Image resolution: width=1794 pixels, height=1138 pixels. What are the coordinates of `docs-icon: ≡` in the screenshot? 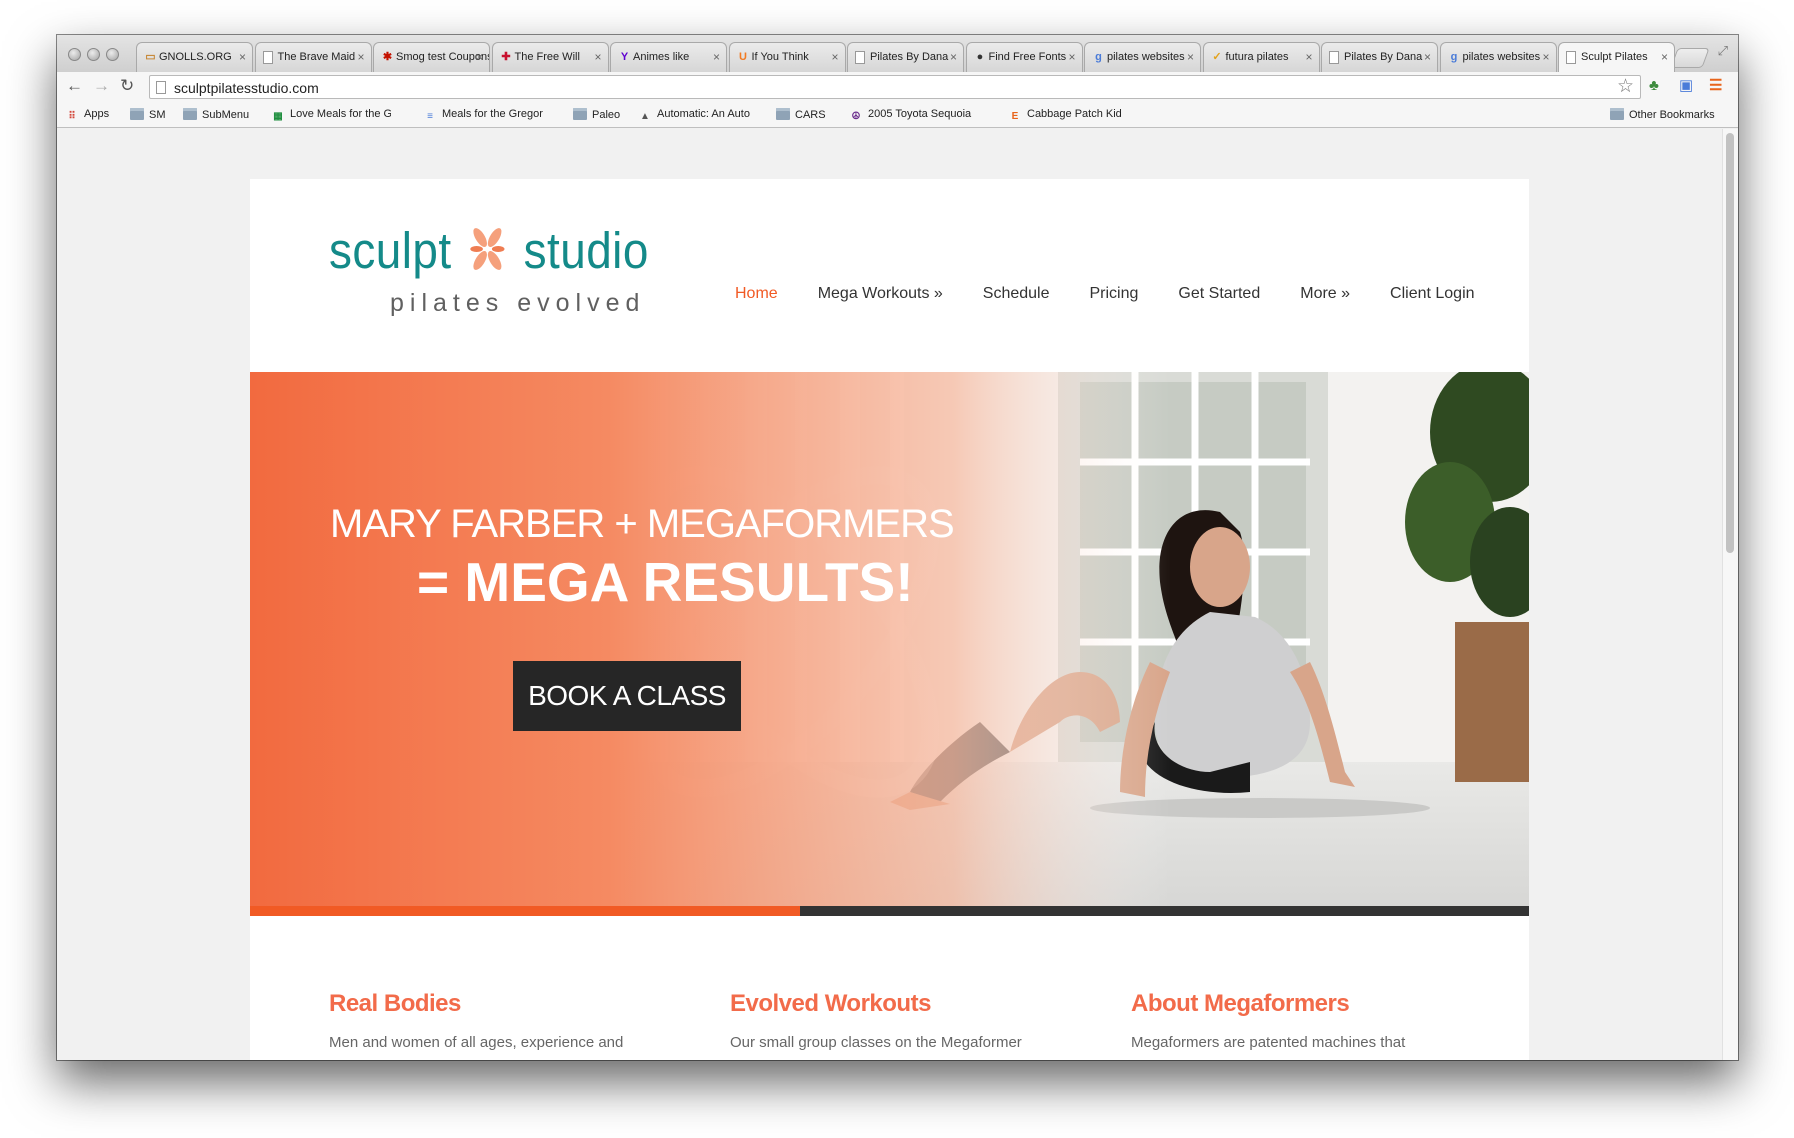 It's located at (430, 116).